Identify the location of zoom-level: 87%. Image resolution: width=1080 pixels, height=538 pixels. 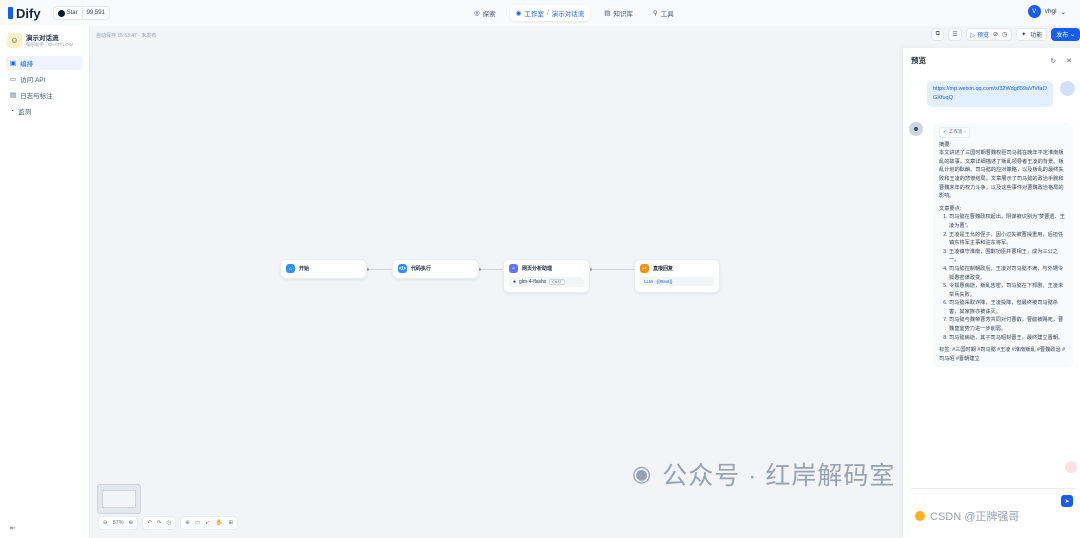
(118, 523).